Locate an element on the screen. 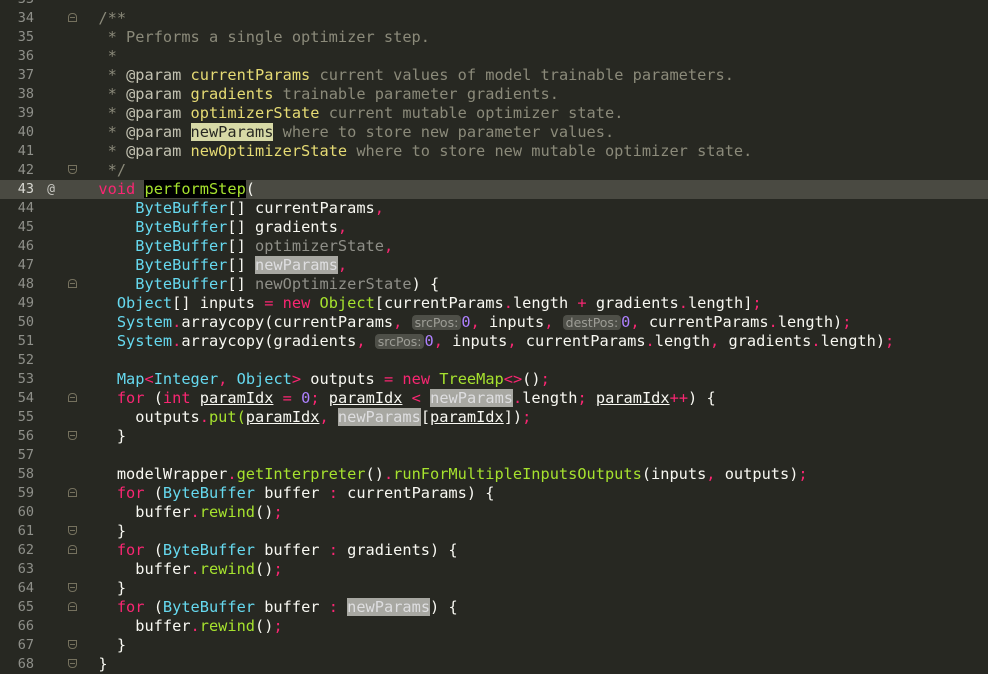  code-line: 44 ByteBuffer[] currentParams, is located at coordinates (494, 208).